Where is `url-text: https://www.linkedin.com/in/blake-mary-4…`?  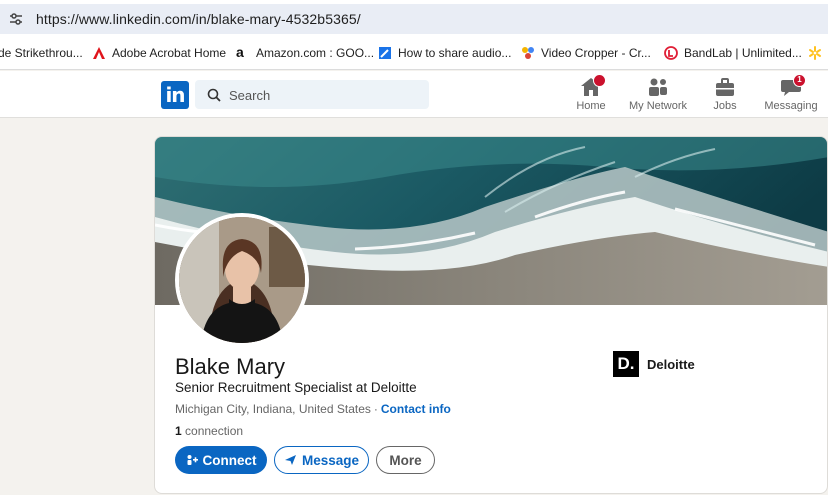
url-text: https://www.linkedin.com/in/blake-mary-4… is located at coordinates (198, 19).